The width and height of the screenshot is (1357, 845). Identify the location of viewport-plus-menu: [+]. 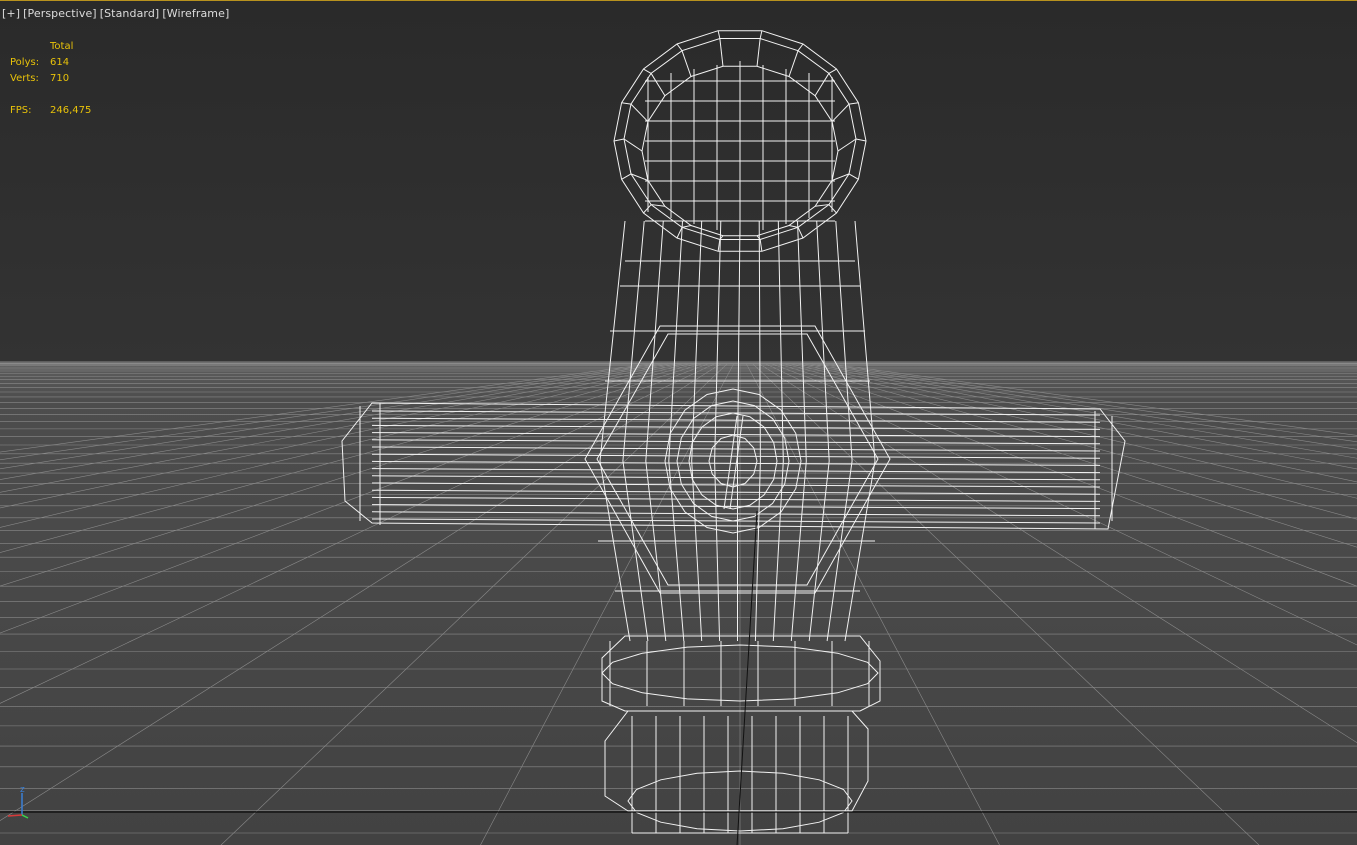
(11, 13).